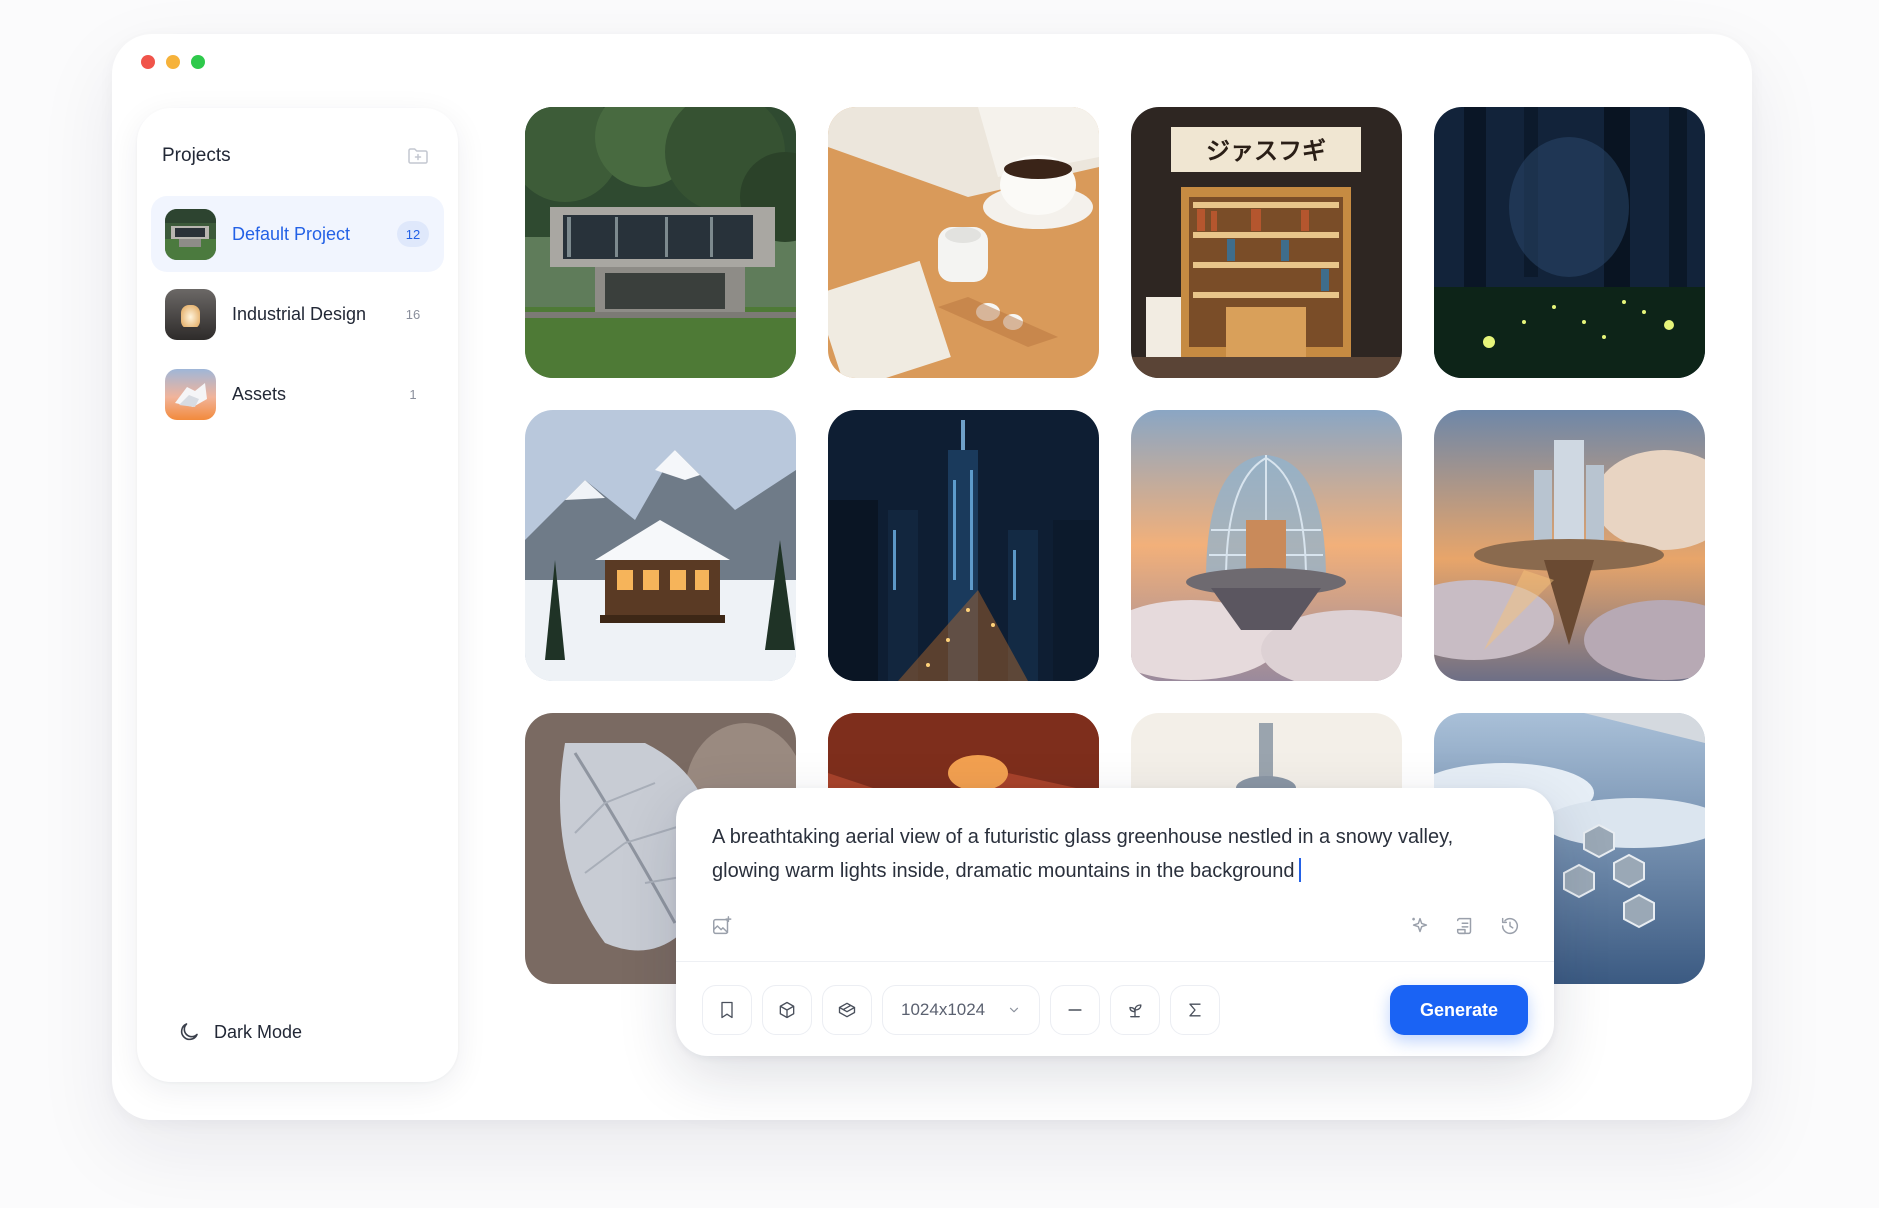  I want to click on project-count-badge: 1, so click(413, 394).